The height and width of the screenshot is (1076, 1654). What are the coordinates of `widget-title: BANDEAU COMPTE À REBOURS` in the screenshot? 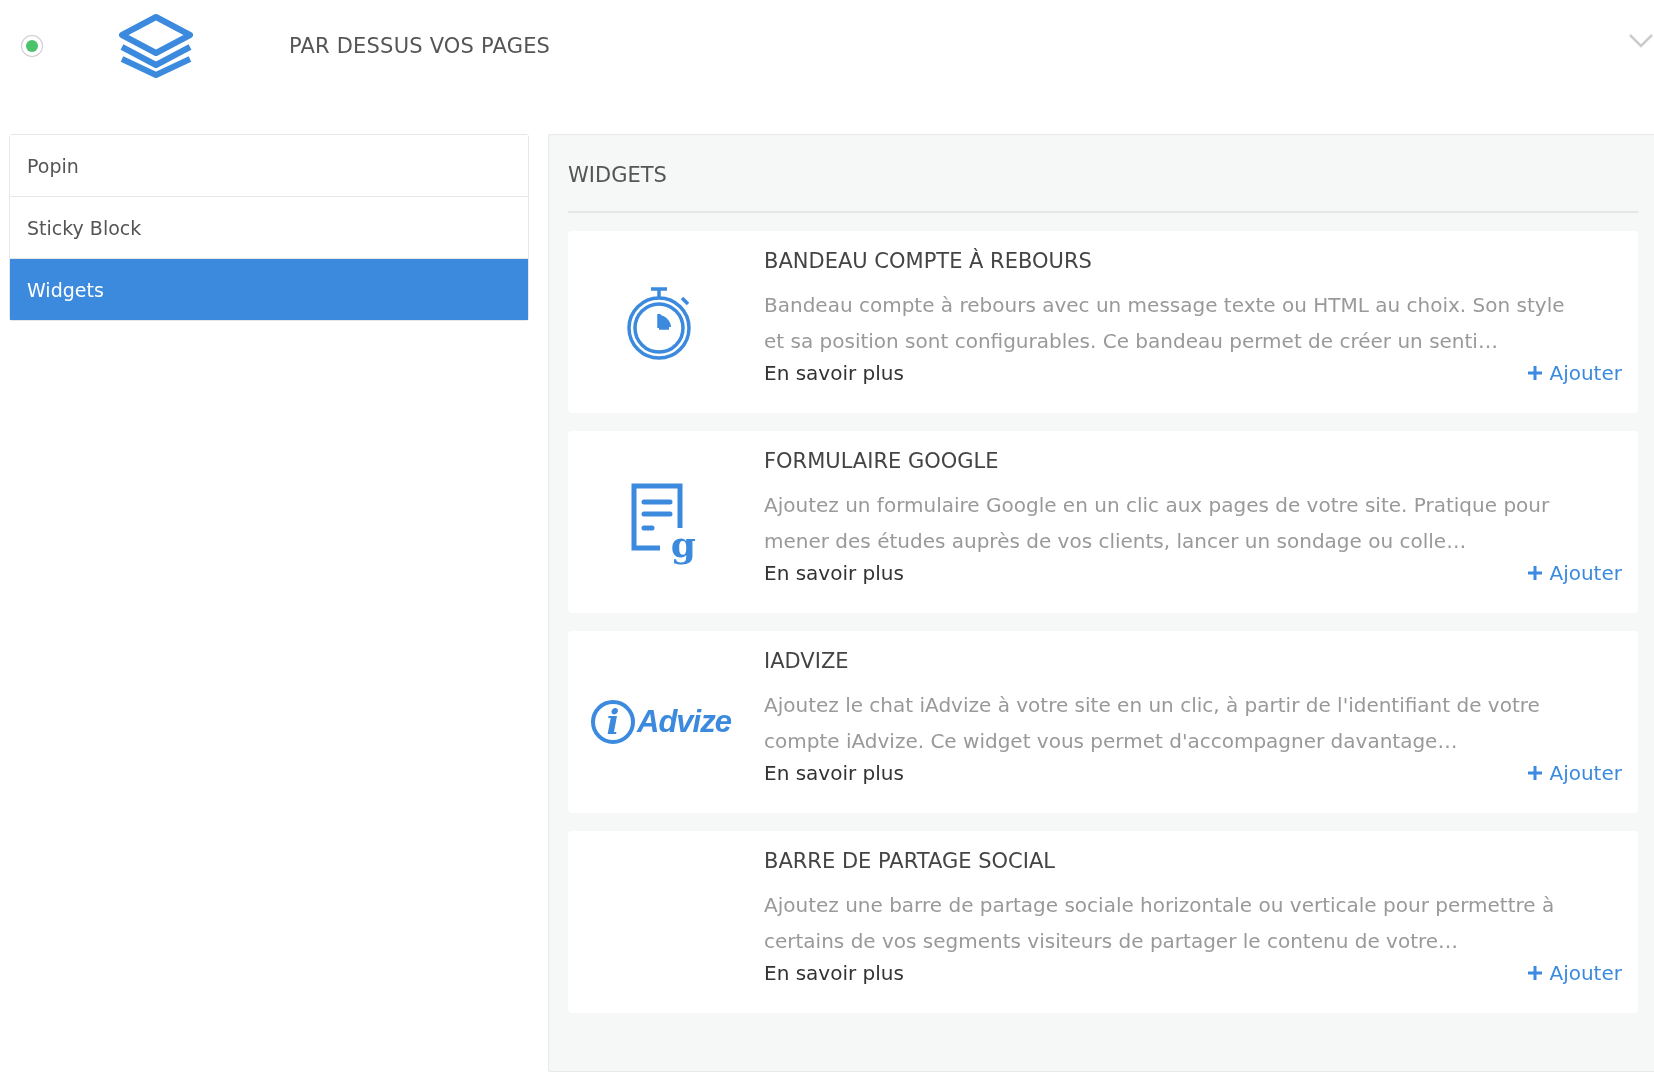 It's located at (928, 261).